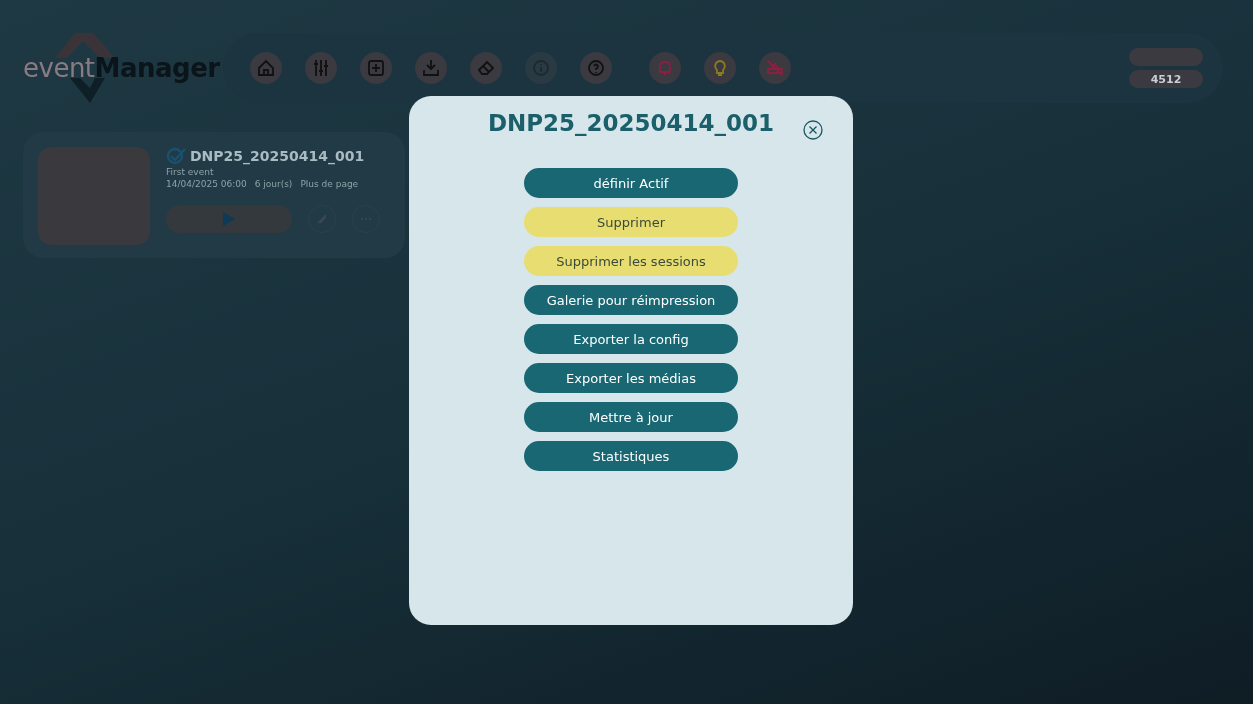 Image resolution: width=1253 pixels, height=704 pixels. What do you see at coordinates (273, 184) in the screenshot?
I see `event-duration: 6 jour(s)` at bounding box center [273, 184].